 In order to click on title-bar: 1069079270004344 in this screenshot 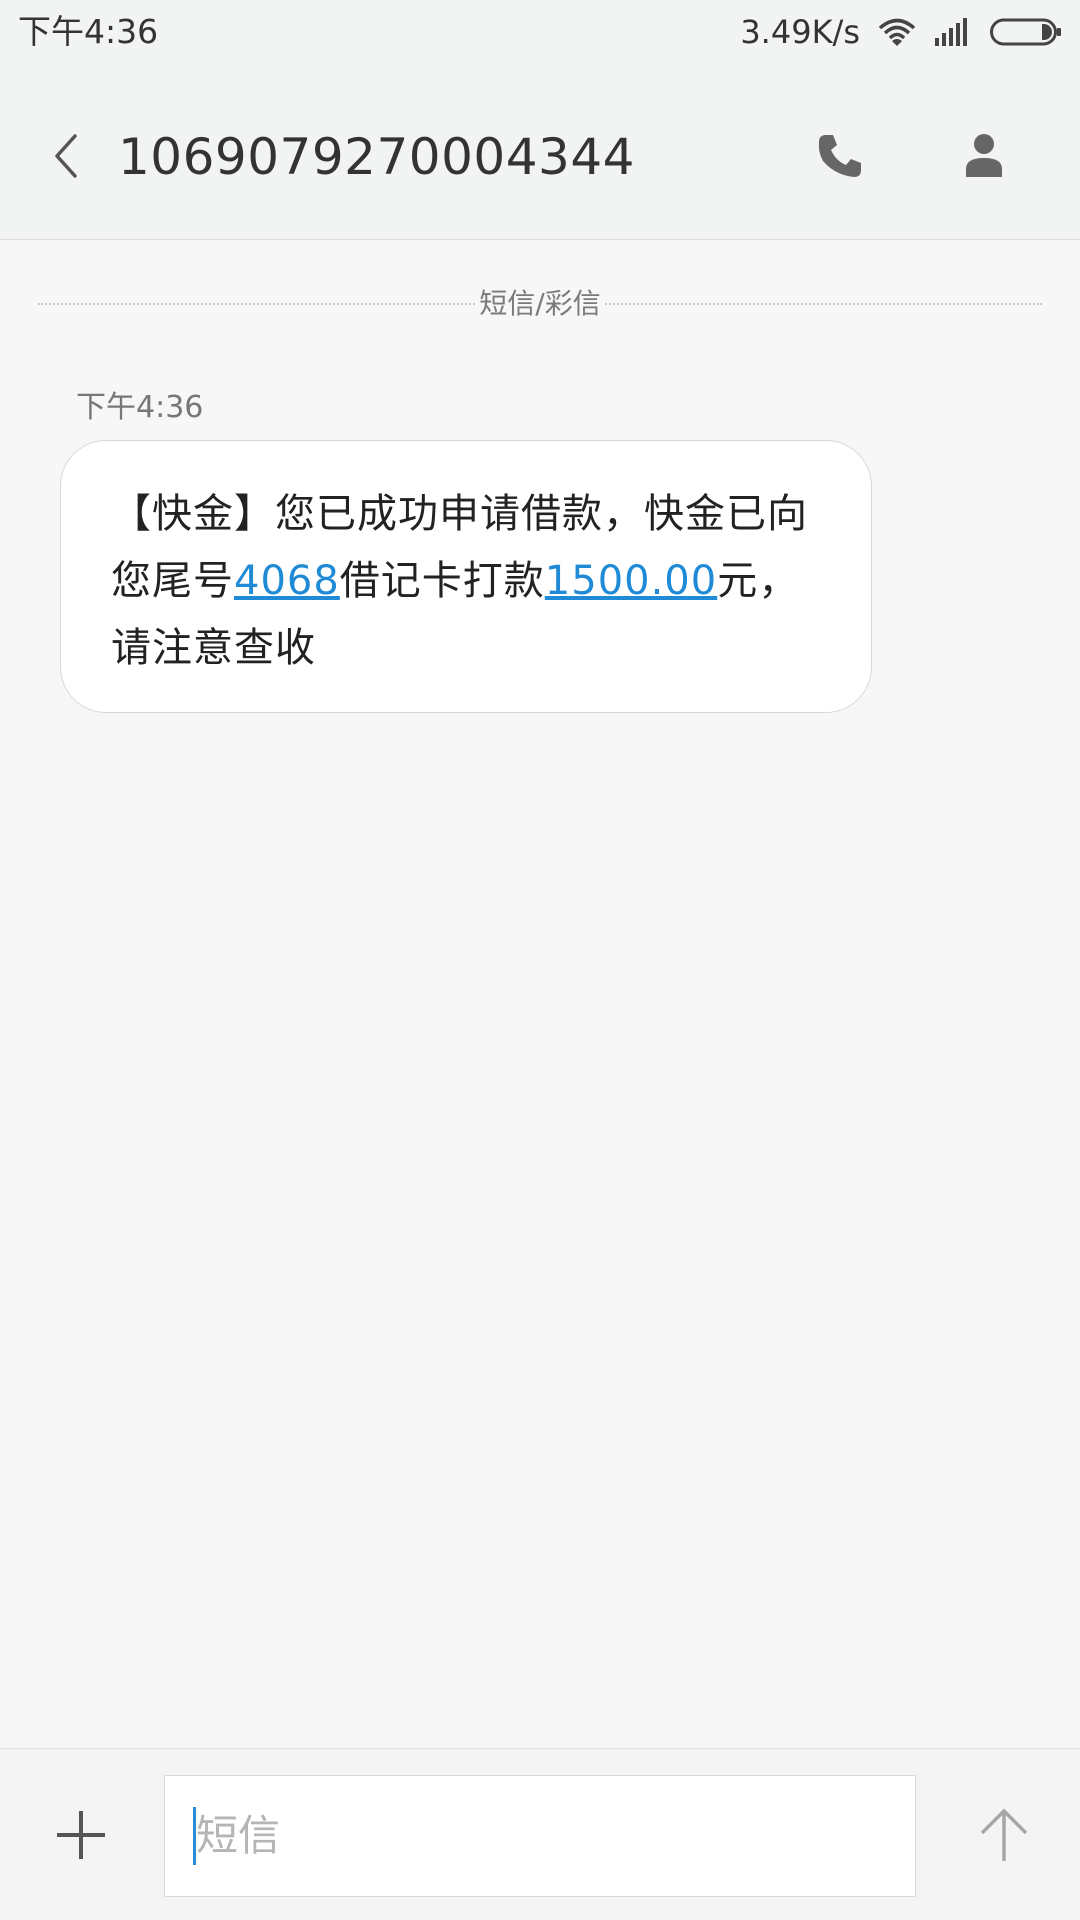, I will do `click(540, 156)`.